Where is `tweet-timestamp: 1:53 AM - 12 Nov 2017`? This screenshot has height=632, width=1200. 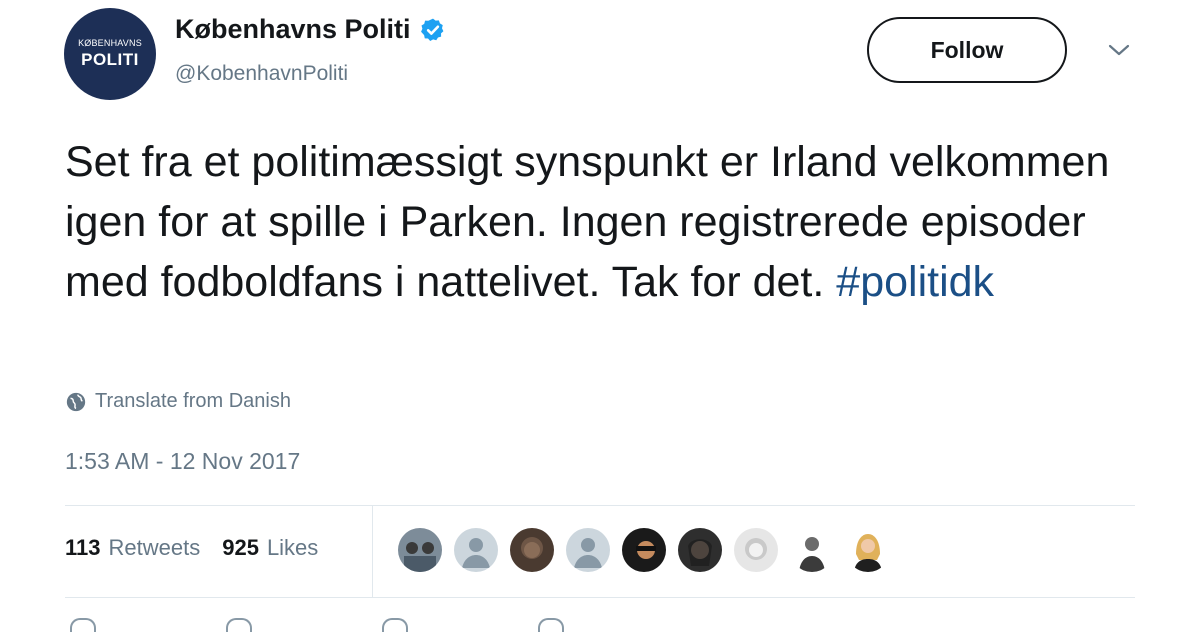
tweet-timestamp: 1:53 AM - 12 Nov 2017 is located at coordinates (182, 461).